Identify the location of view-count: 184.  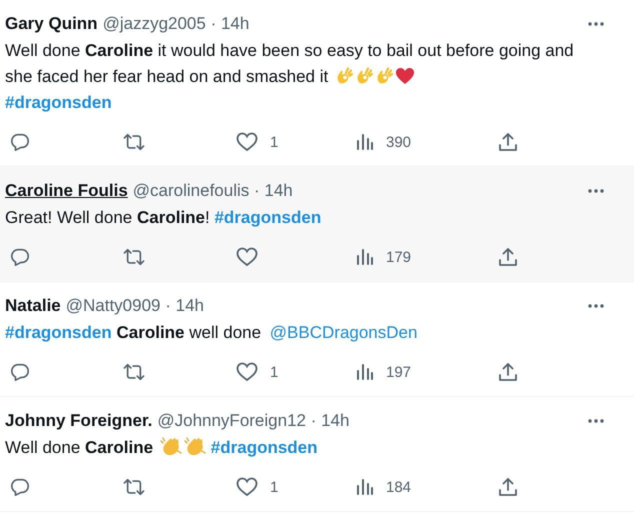
(399, 487).